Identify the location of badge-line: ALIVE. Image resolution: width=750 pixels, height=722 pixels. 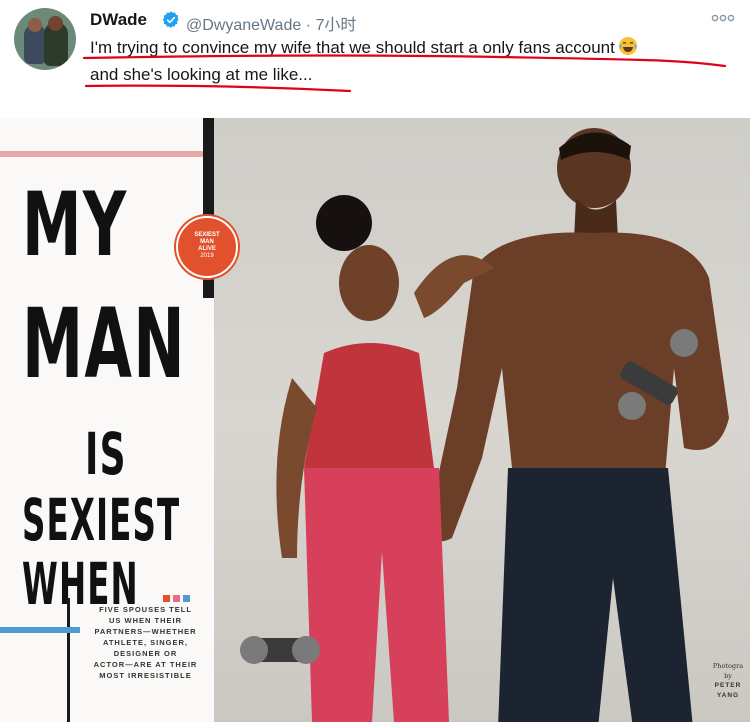
(207, 249).